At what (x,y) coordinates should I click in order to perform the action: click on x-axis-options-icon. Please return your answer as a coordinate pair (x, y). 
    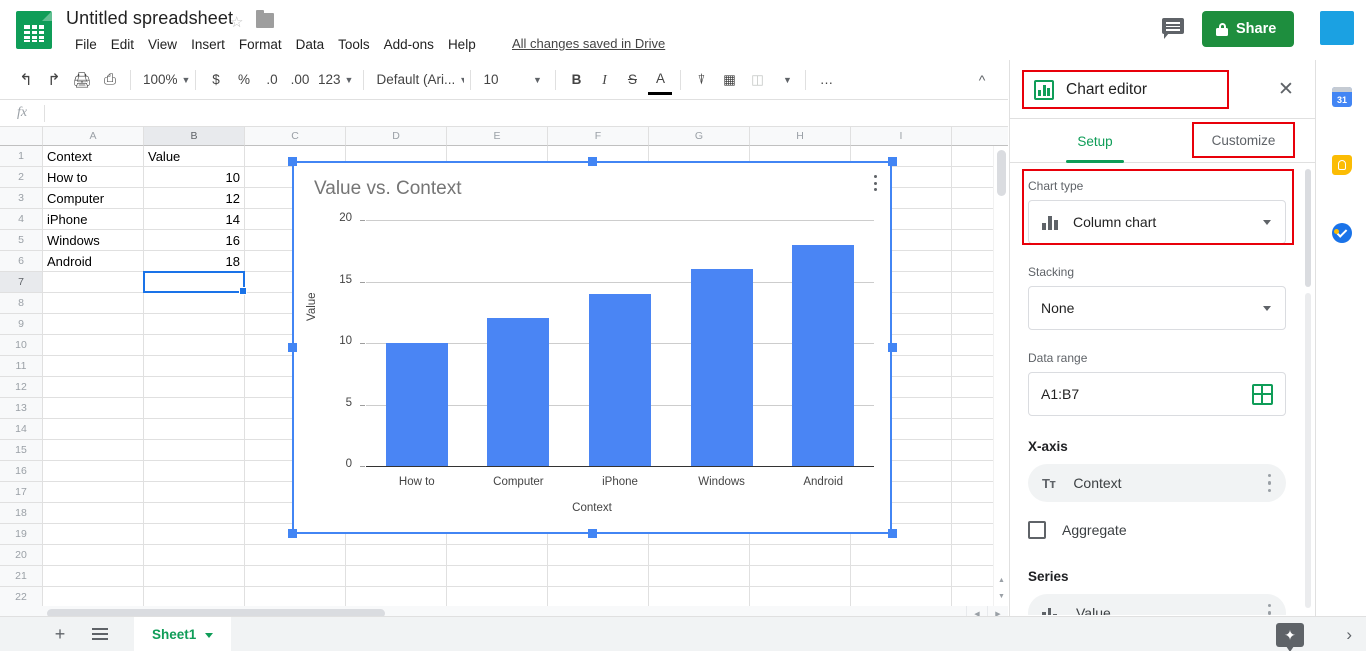
    Looking at the image, I should click on (1270, 483).